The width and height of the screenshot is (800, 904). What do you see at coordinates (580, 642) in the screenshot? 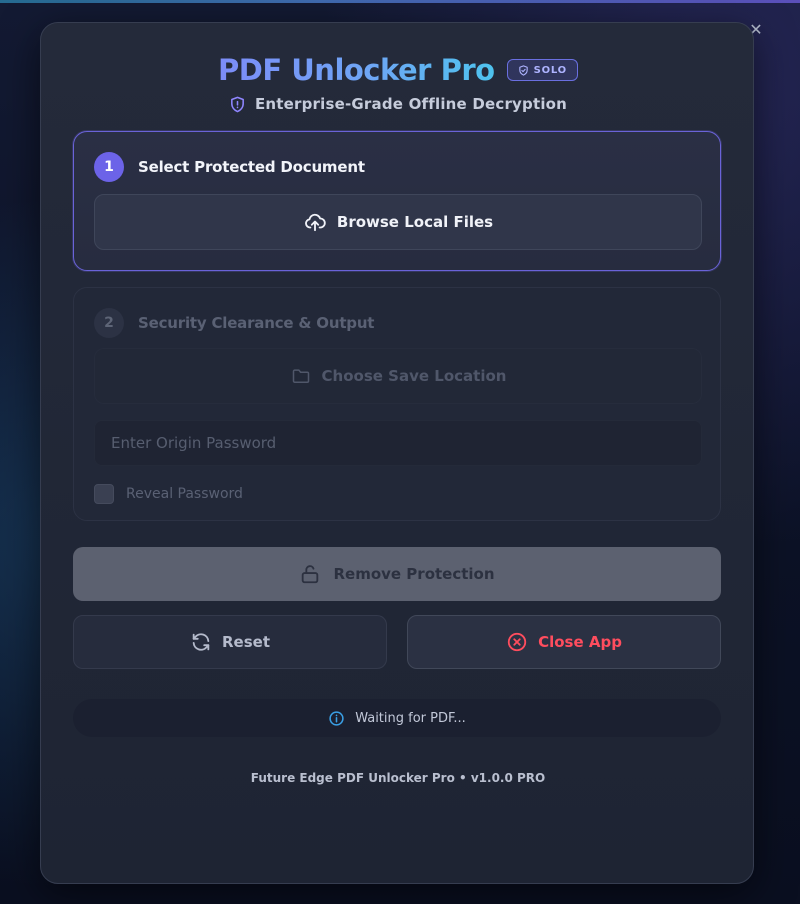
I see `close-app-label: Close App` at bounding box center [580, 642].